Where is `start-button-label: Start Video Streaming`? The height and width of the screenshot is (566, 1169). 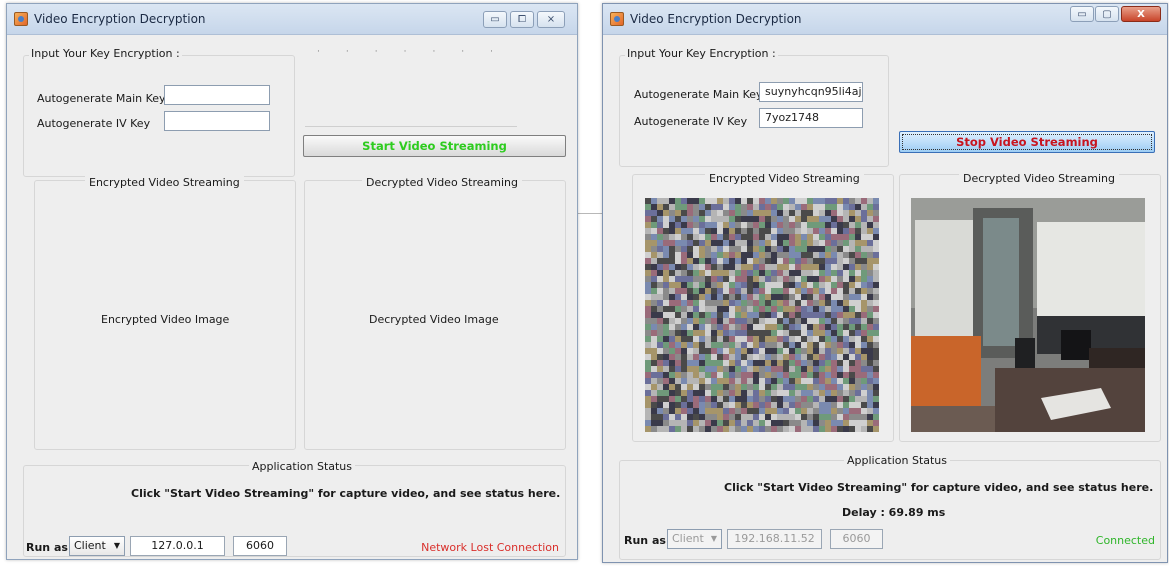
start-button-label: Start Video Streaming is located at coordinates (434, 146).